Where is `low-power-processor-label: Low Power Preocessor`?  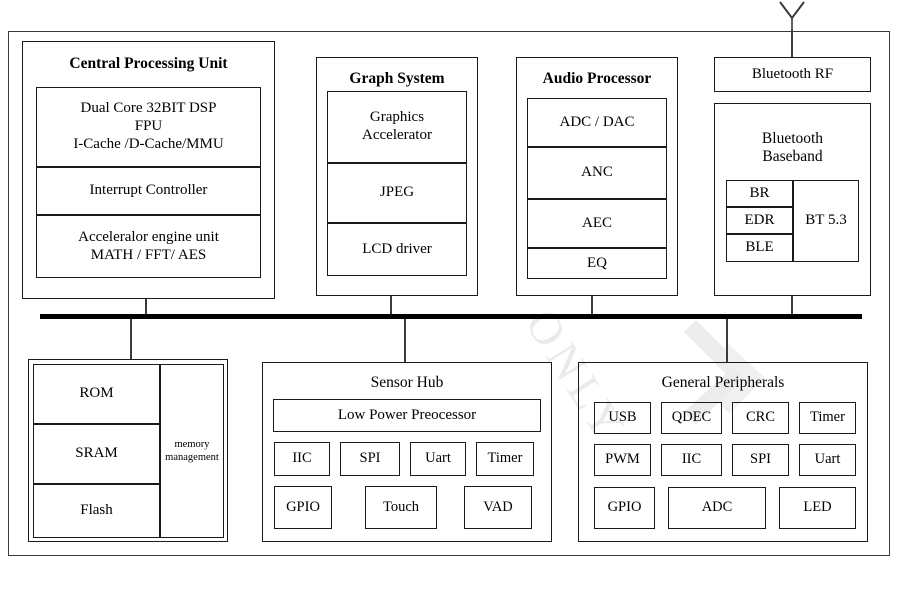 low-power-processor-label: Low Power Preocessor is located at coordinates (407, 414).